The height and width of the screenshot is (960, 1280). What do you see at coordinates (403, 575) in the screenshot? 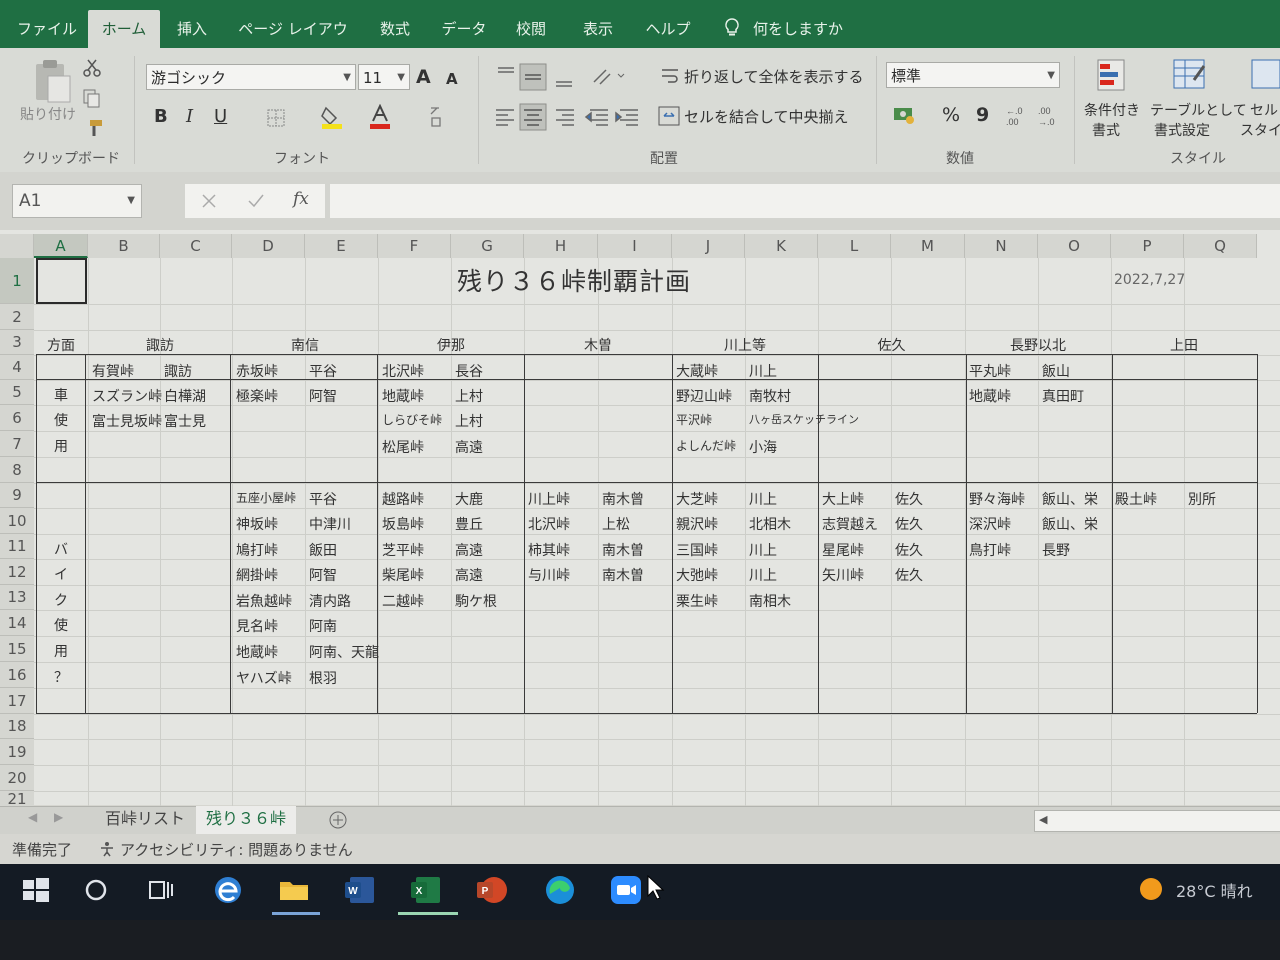
I see `pass-name-cell: 柴尾峠` at bounding box center [403, 575].